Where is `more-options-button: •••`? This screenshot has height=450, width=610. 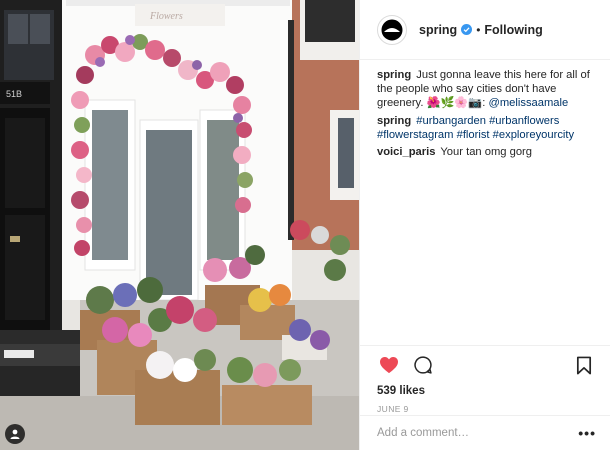 more-options-button: ••• is located at coordinates (587, 433).